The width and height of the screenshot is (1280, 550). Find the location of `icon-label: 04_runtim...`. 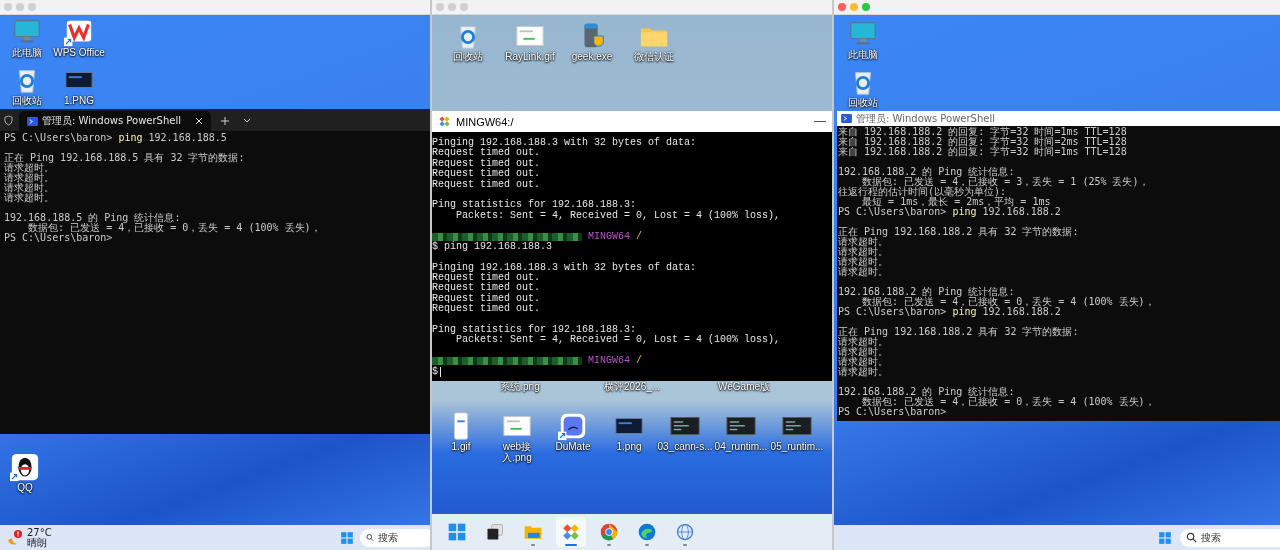

icon-label: 04_runtim... is located at coordinates (741, 446).